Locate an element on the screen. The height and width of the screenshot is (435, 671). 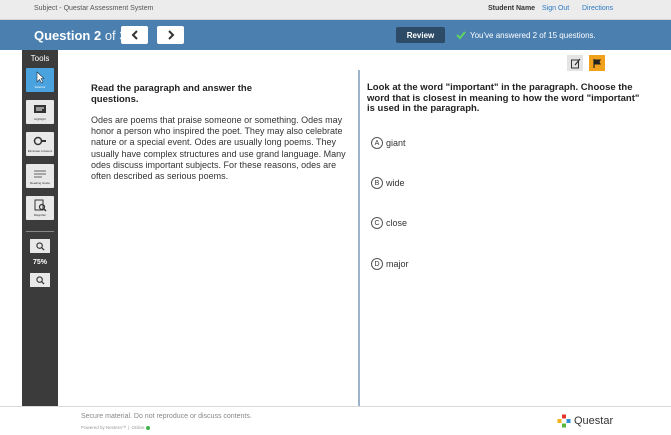
answered-status: You've answered 2 of 15 questions. is located at coordinates (526, 35).